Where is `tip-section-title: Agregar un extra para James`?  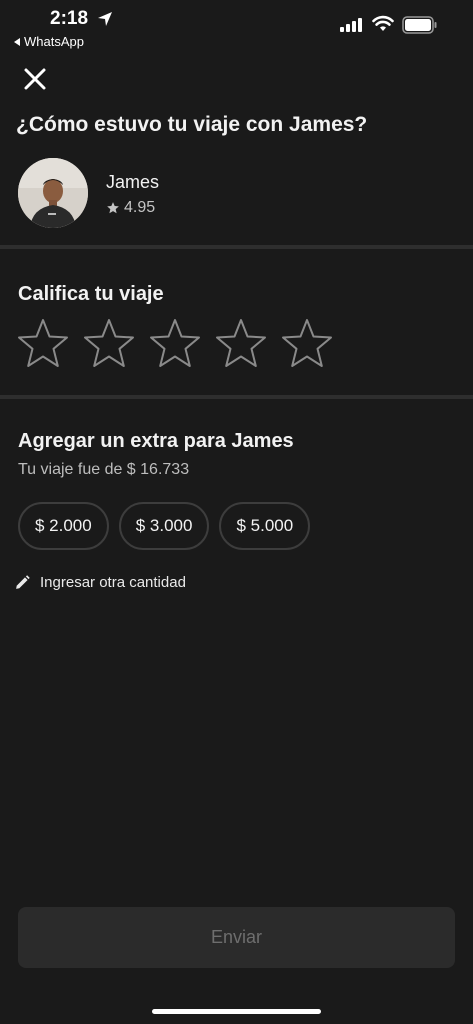
tip-section-title: Agregar un extra para James is located at coordinates (156, 441).